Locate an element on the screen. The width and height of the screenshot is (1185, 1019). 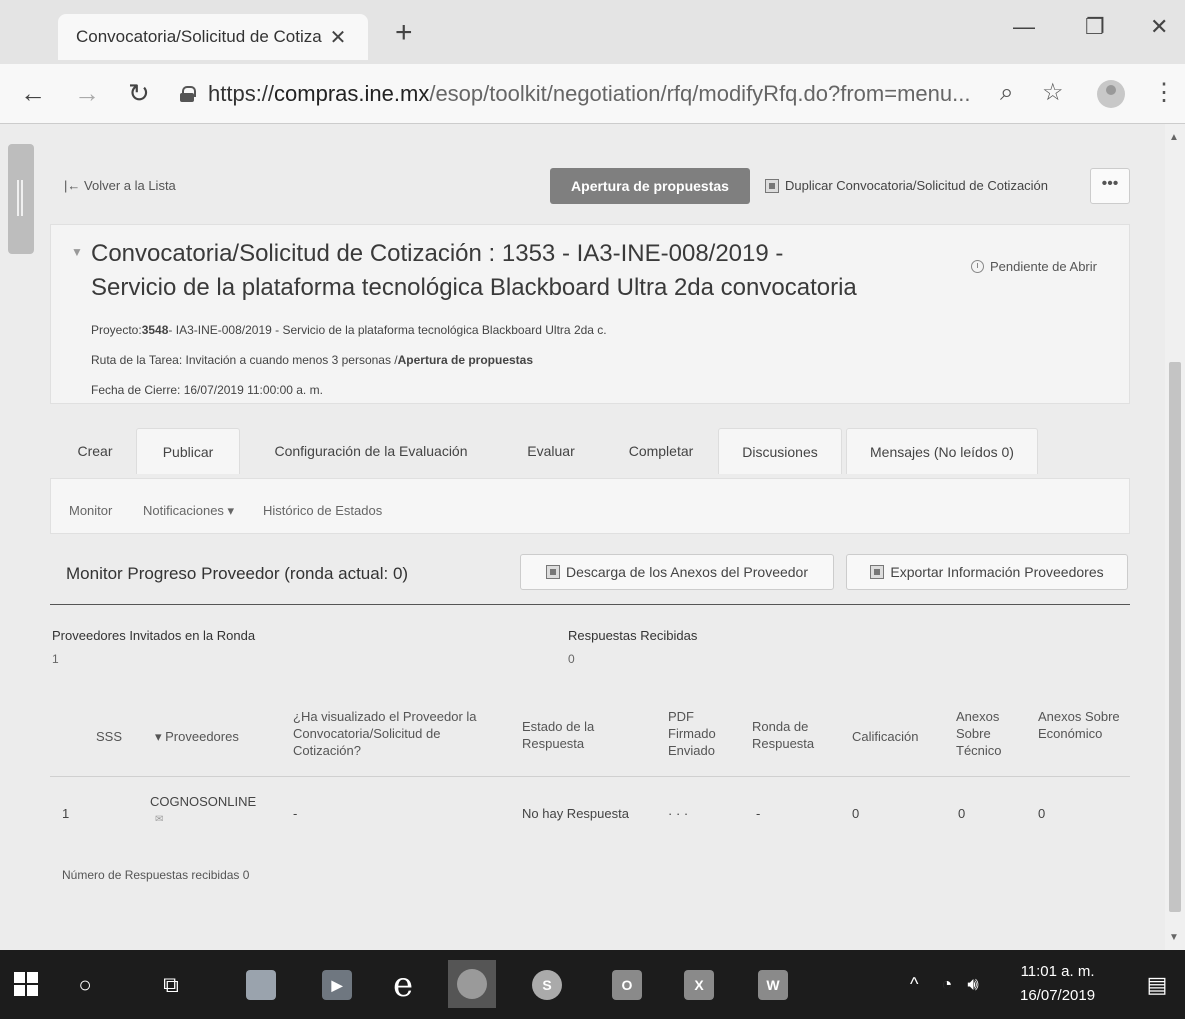
tab-configuracion: Configuración de la Evaluación is located at coordinates (371, 451).